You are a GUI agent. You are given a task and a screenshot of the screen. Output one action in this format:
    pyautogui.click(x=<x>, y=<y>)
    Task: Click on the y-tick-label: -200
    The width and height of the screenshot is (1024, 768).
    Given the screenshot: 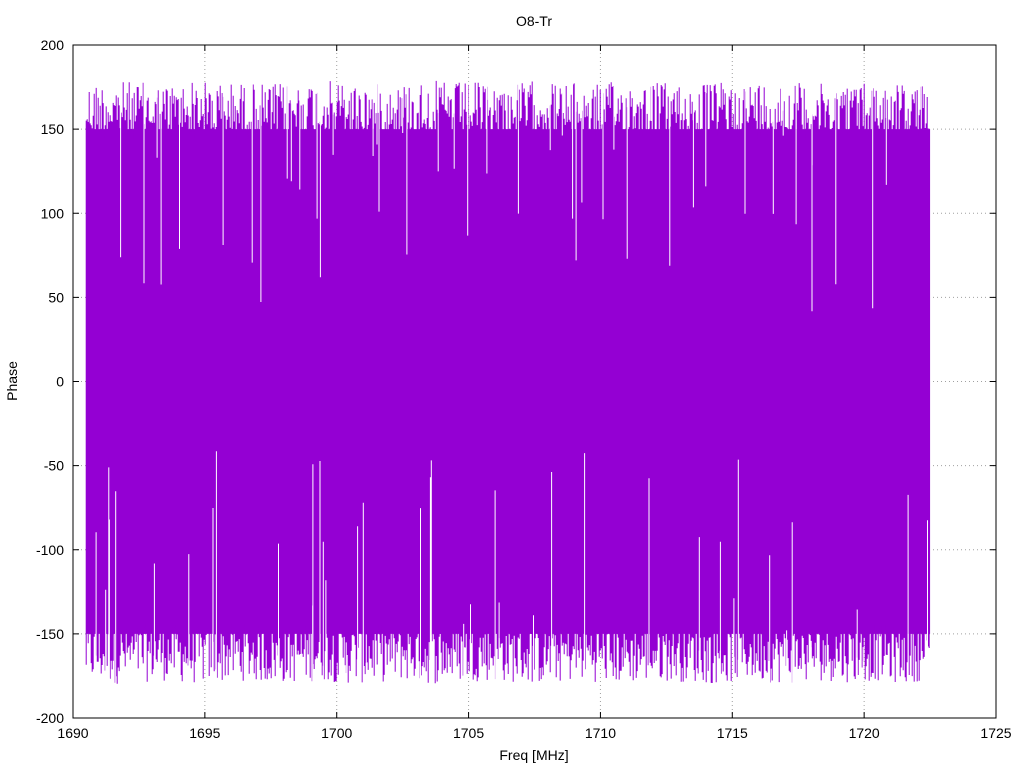 What is the action you would take?
    pyautogui.click(x=50, y=718)
    